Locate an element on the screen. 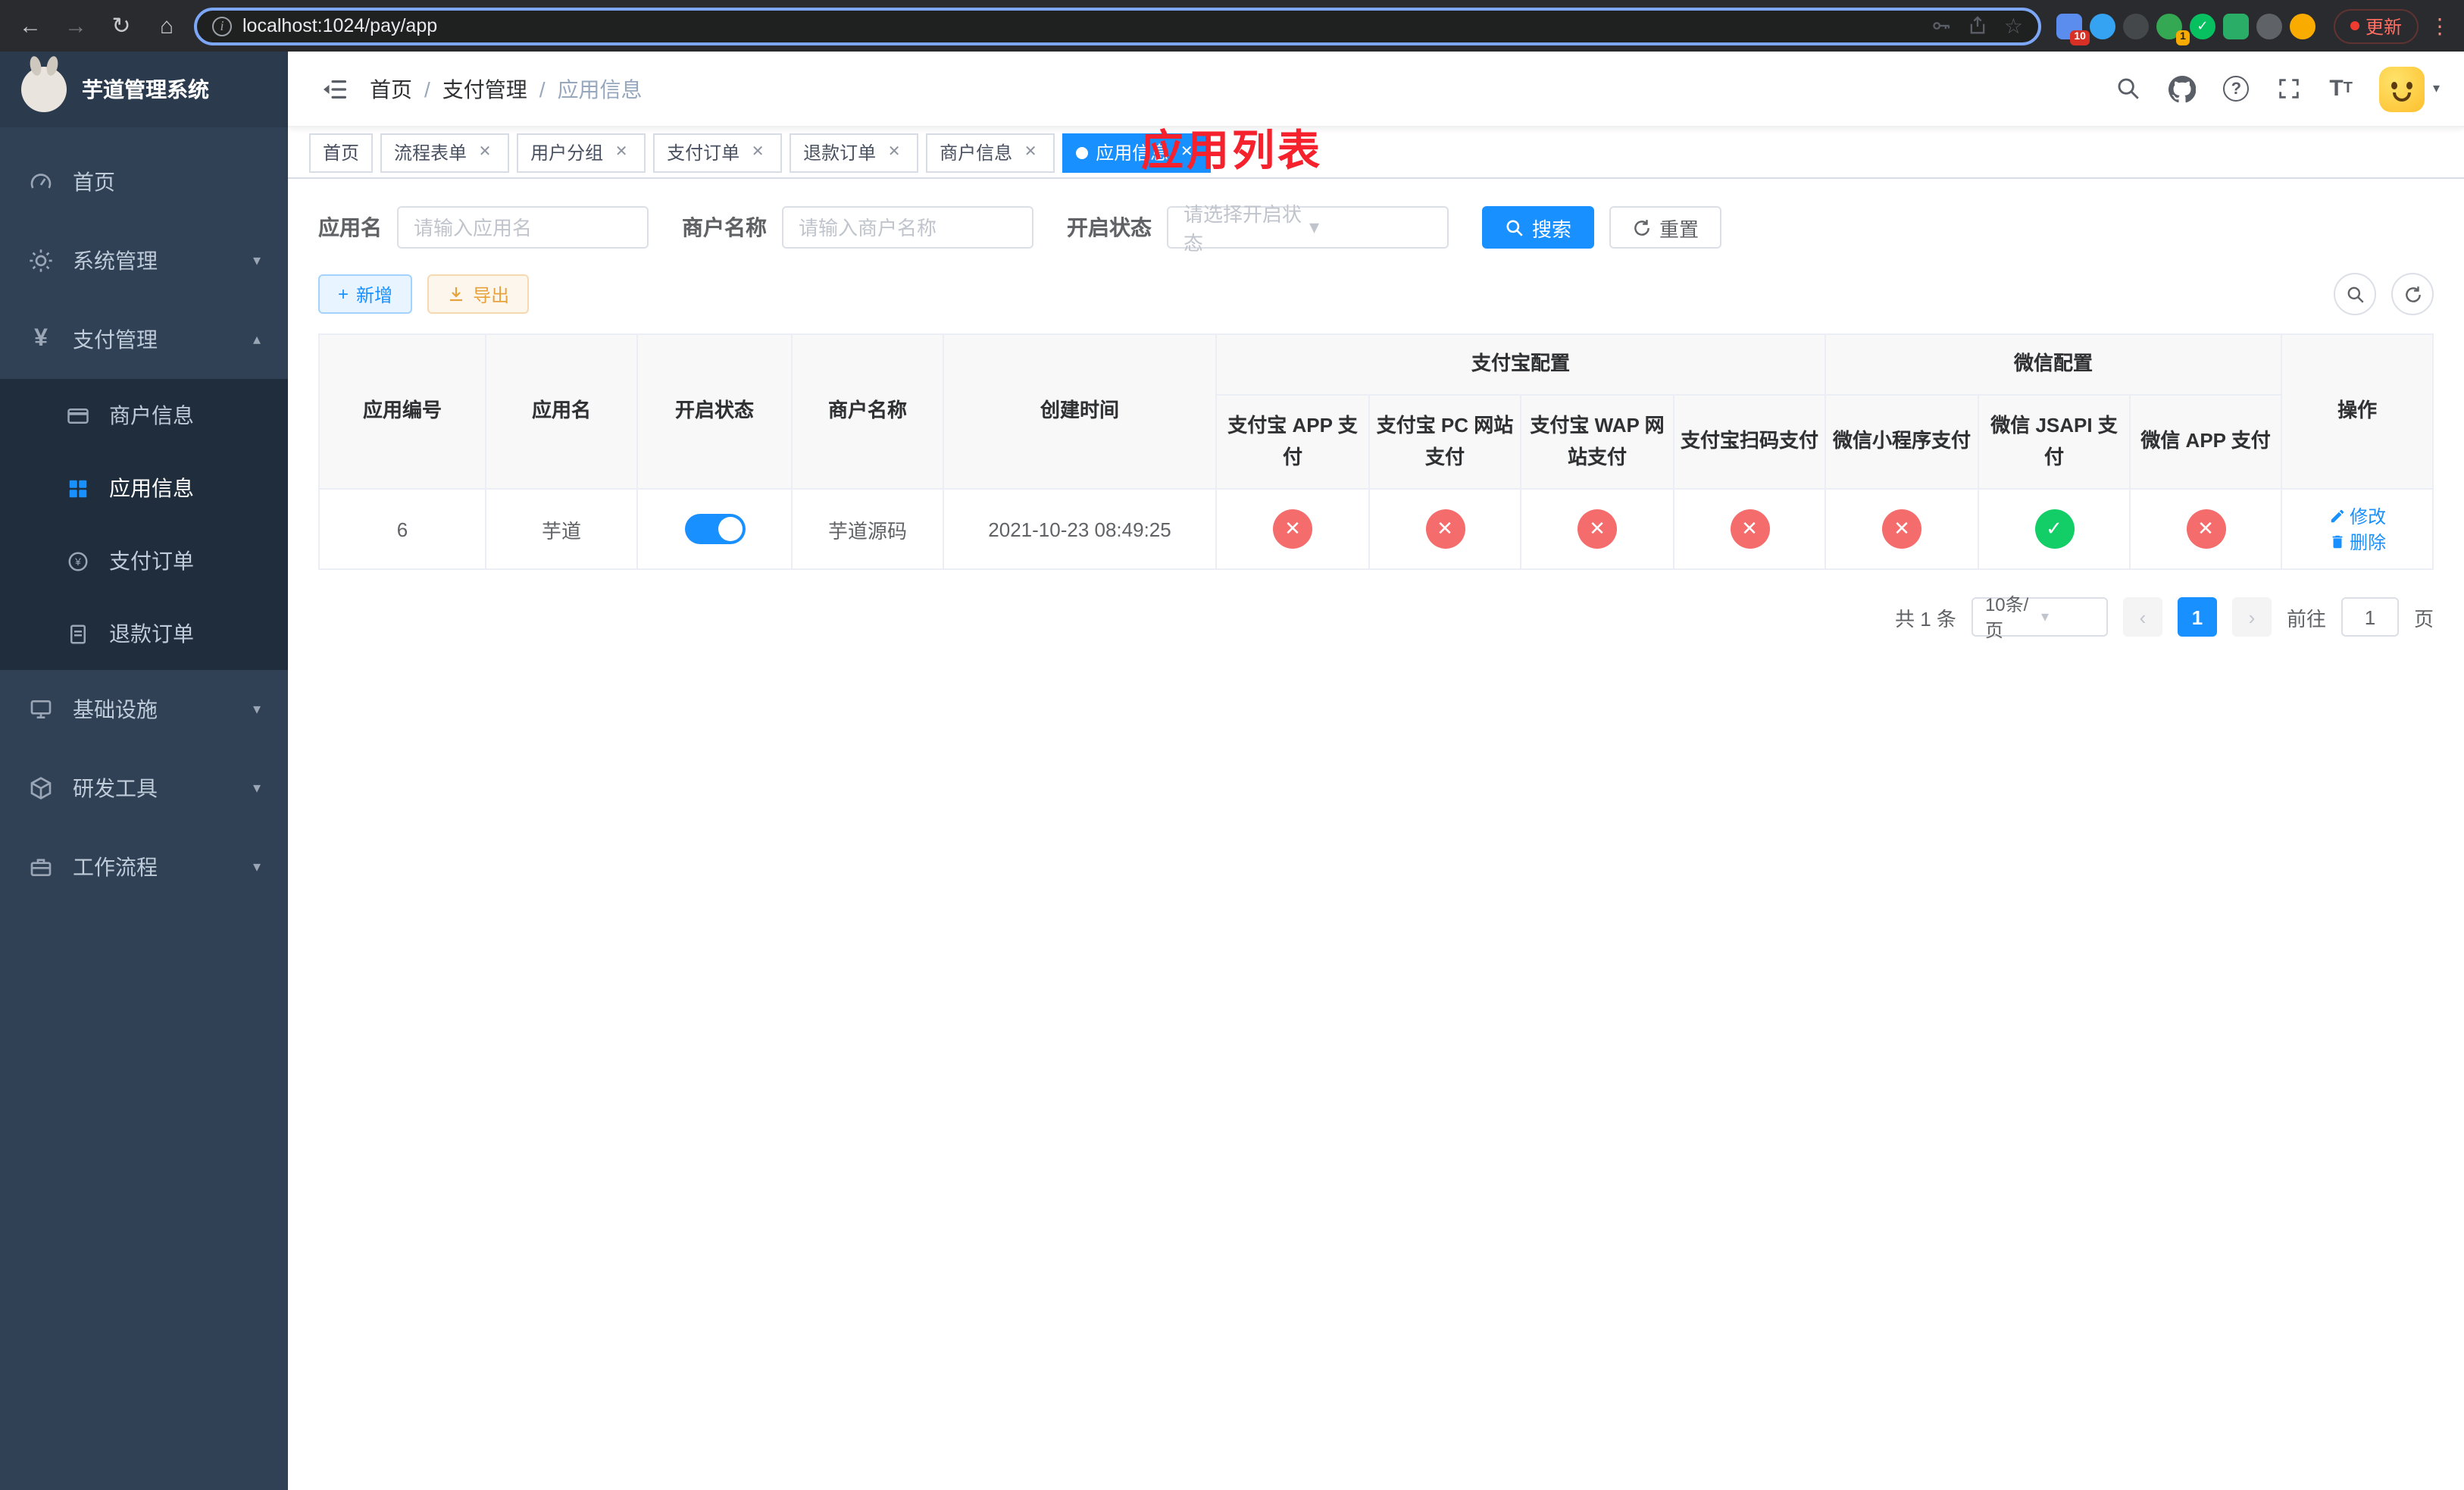  breadcrumb: 首页 / 支付管理 / 应用信息 is located at coordinates (506, 89).